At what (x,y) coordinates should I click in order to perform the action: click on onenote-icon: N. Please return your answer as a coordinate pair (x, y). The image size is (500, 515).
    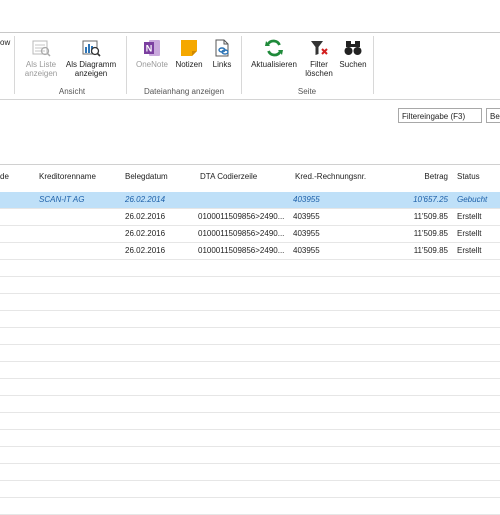
    Looking at the image, I should click on (152, 48).